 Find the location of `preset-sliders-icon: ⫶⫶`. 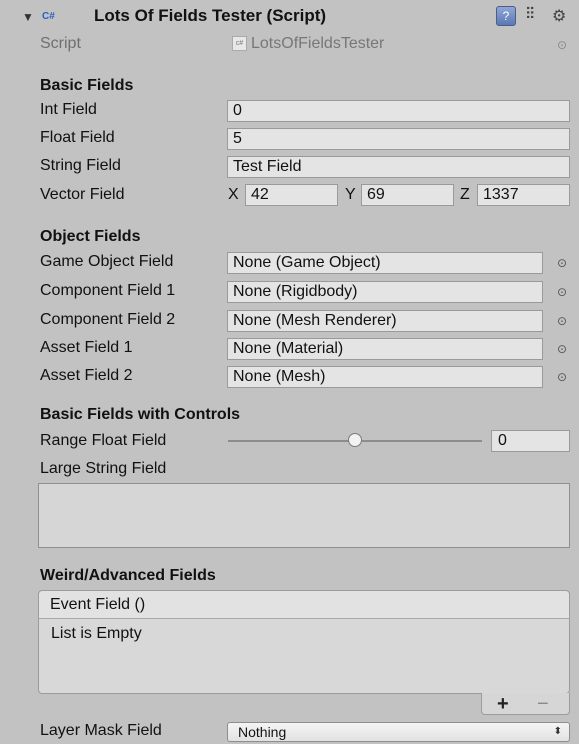

preset-sliders-icon: ⫶⫶ is located at coordinates (530, 15).